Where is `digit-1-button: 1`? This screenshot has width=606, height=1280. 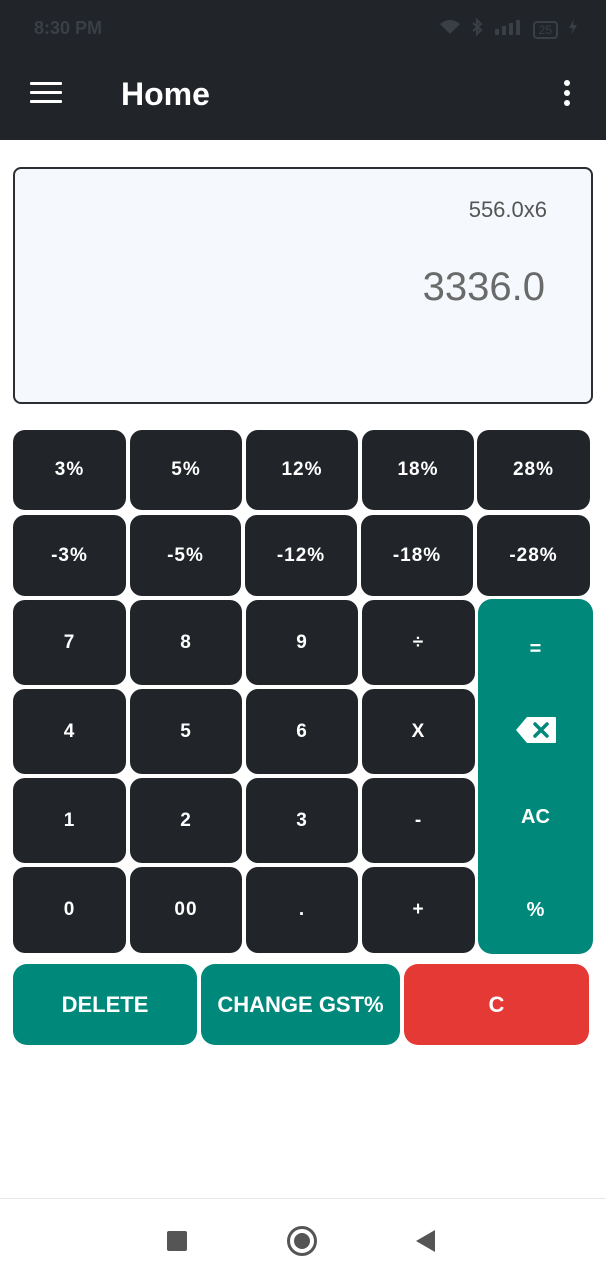
digit-1-button: 1 is located at coordinates (69, 820).